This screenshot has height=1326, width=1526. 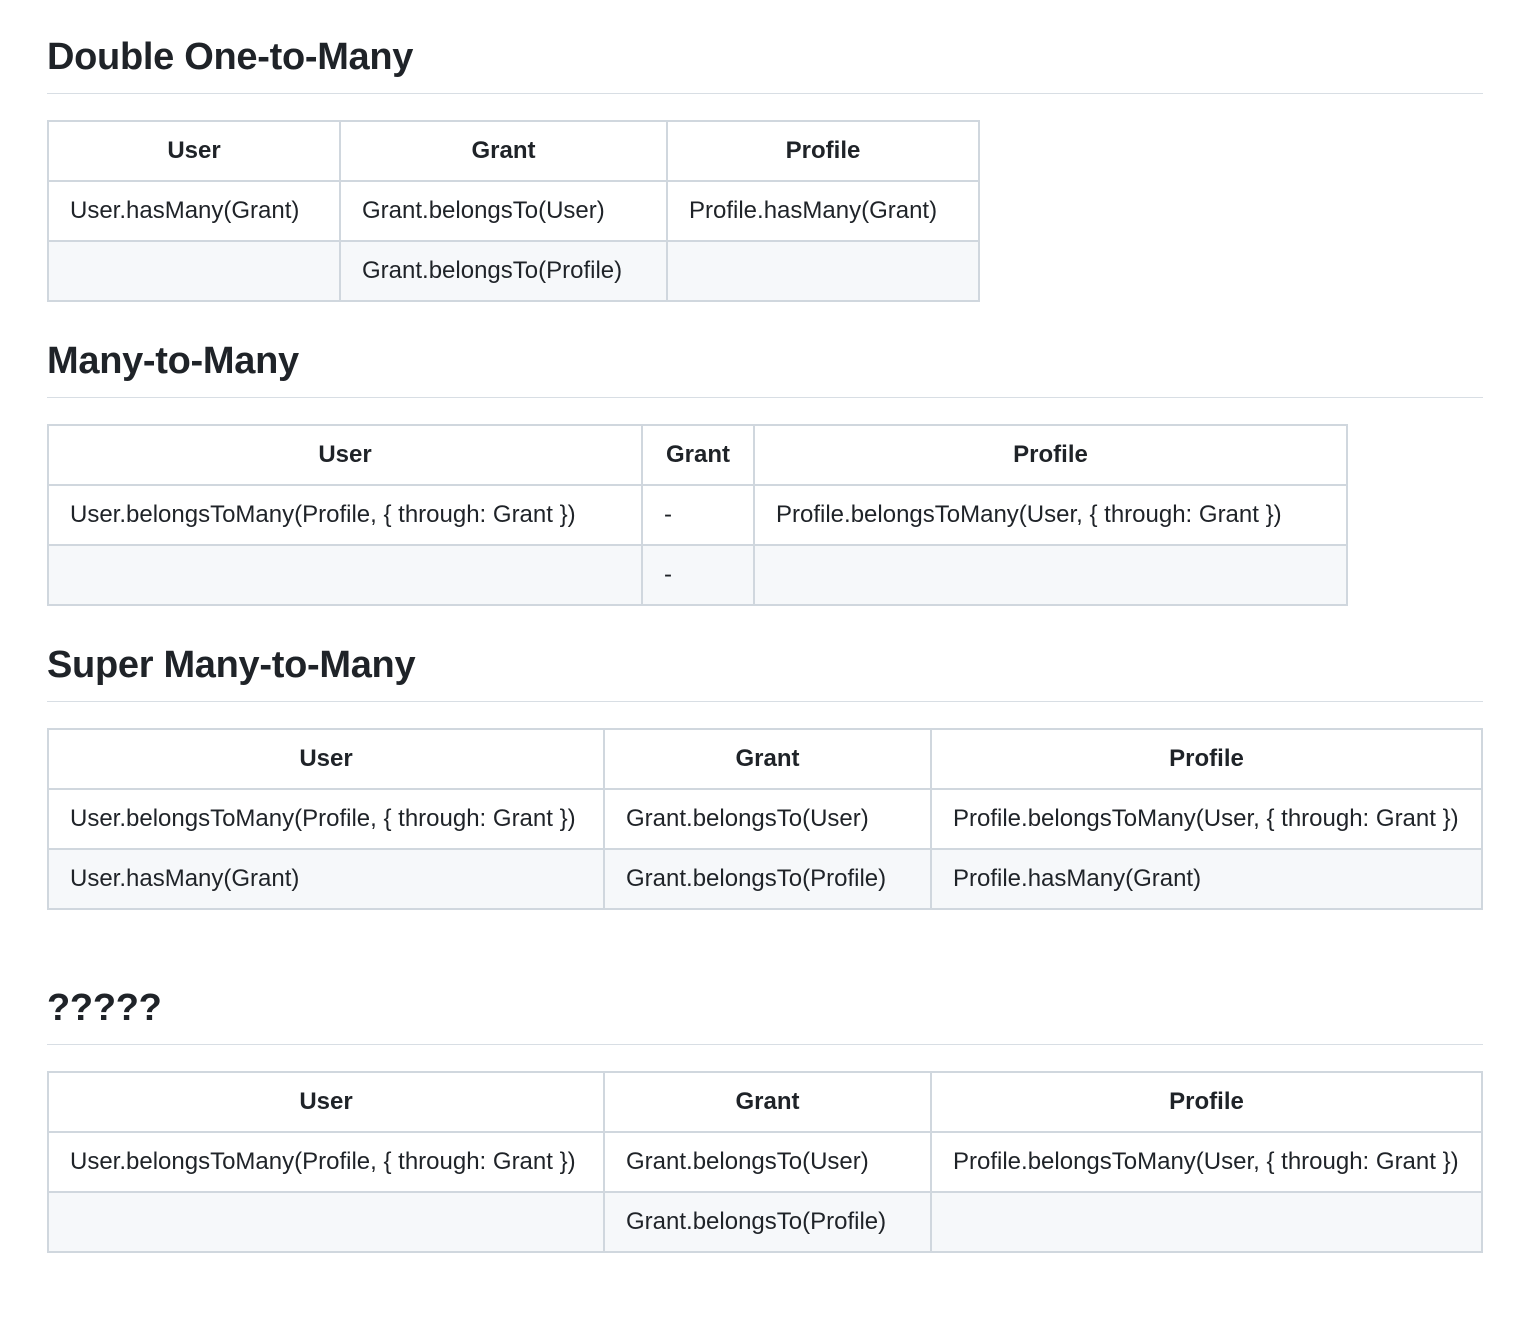 I want to click on section-heading: ?????, so click(x=104, y=1008).